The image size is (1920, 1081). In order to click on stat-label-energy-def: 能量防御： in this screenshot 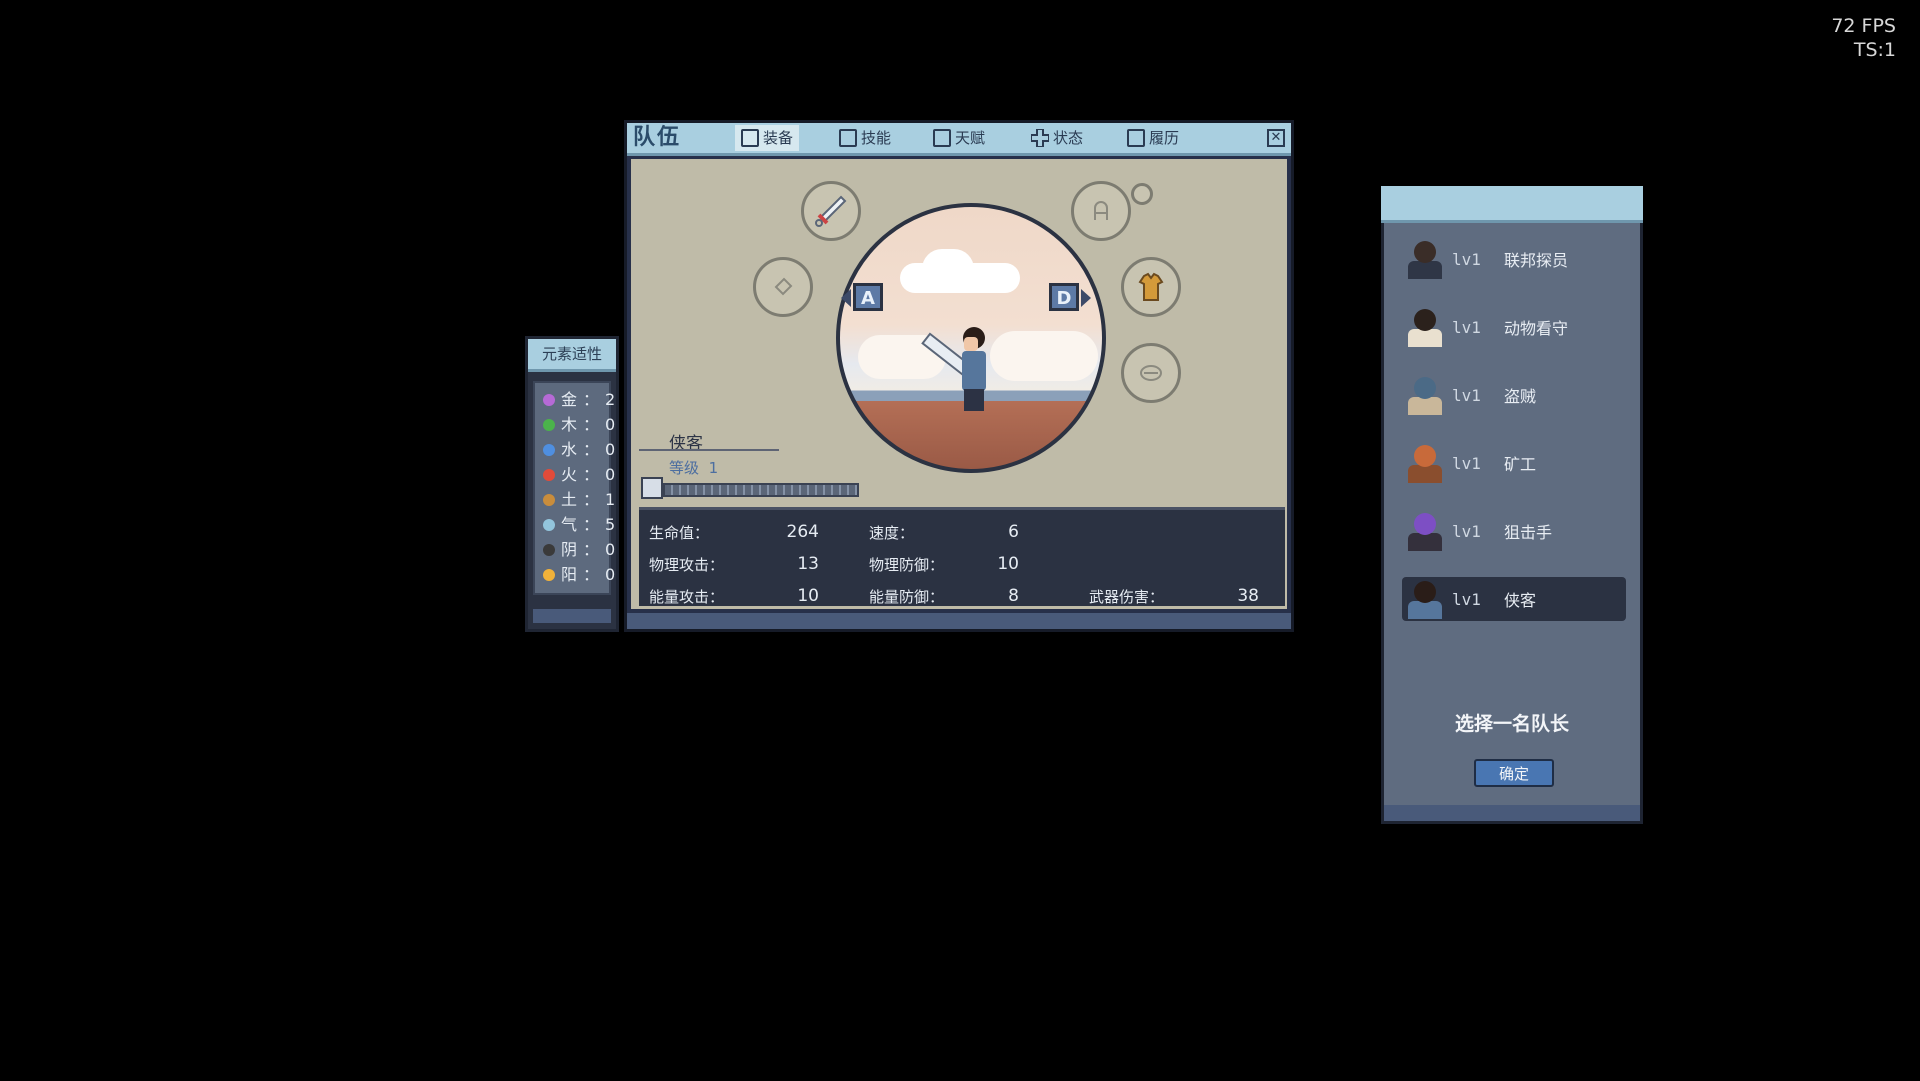, I will do `click(907, 597)`.